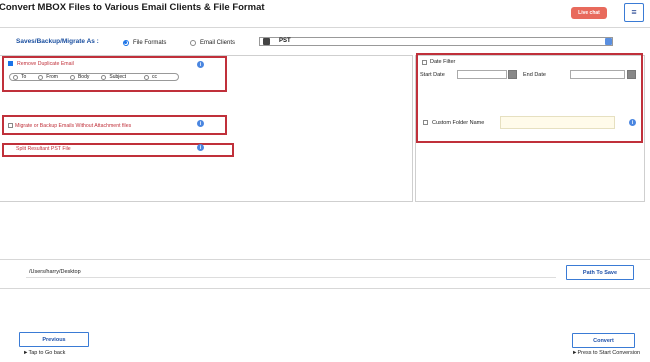 The image size is (650, 362). I want to click on end-date-input, so click(597, 74).